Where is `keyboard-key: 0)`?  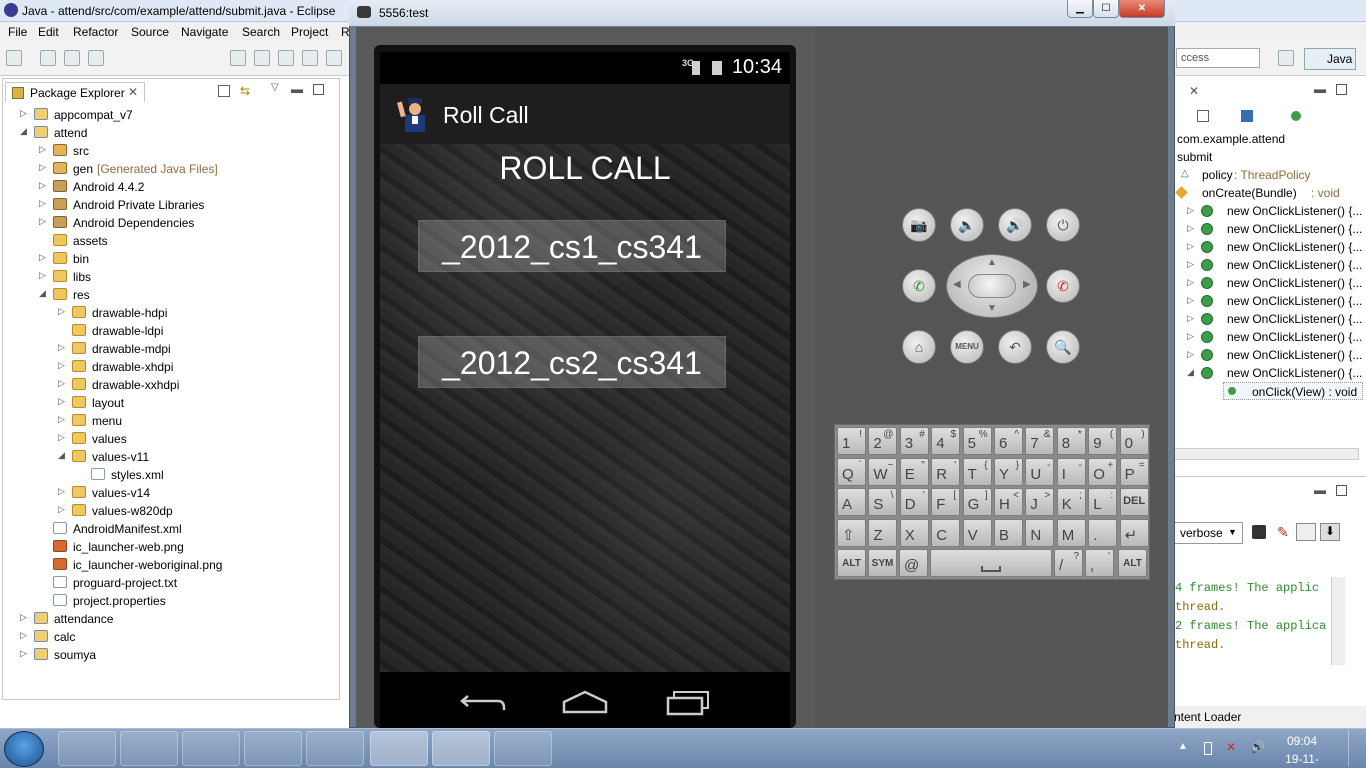 keyboard-key: 0) is located at coordinates (1134, 441).